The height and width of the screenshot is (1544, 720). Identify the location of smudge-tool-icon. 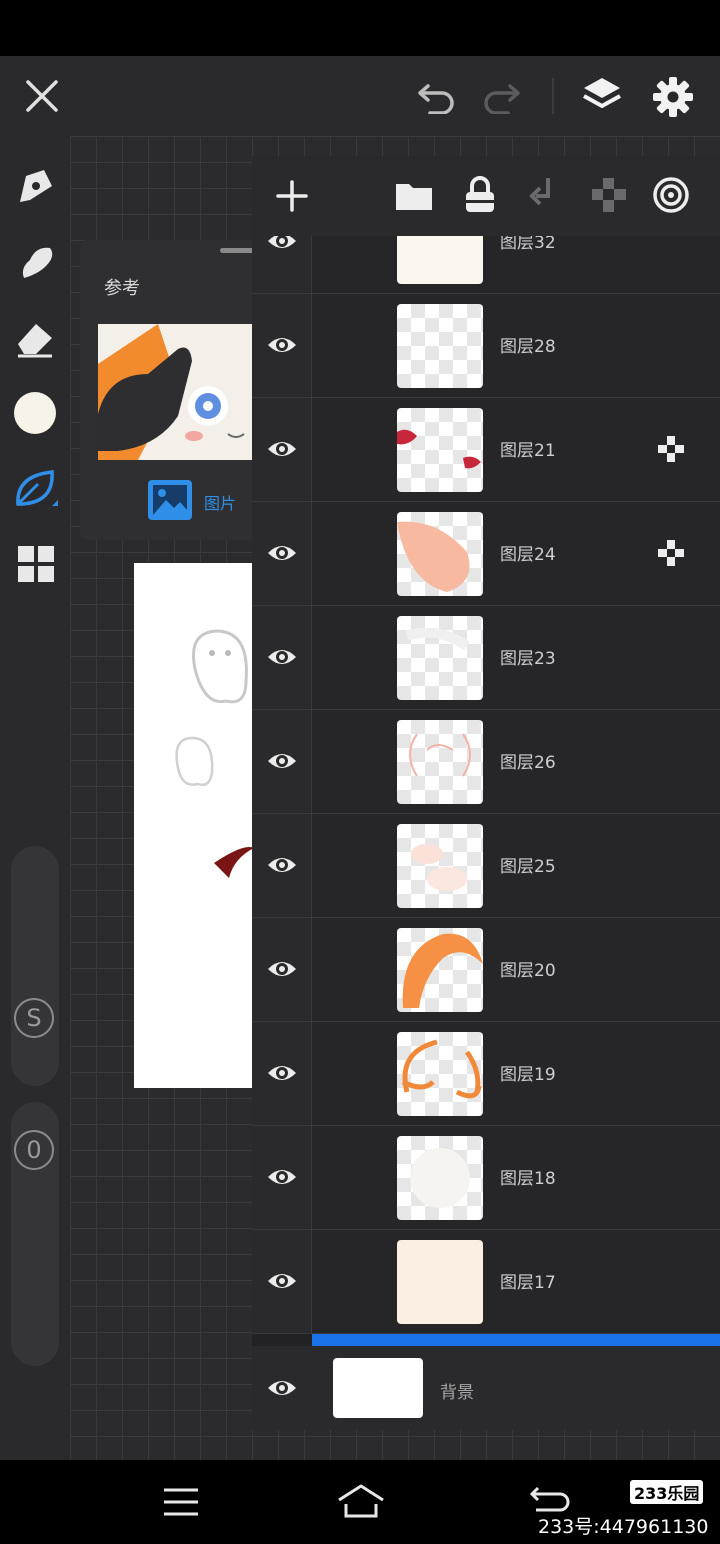
(36, 262).